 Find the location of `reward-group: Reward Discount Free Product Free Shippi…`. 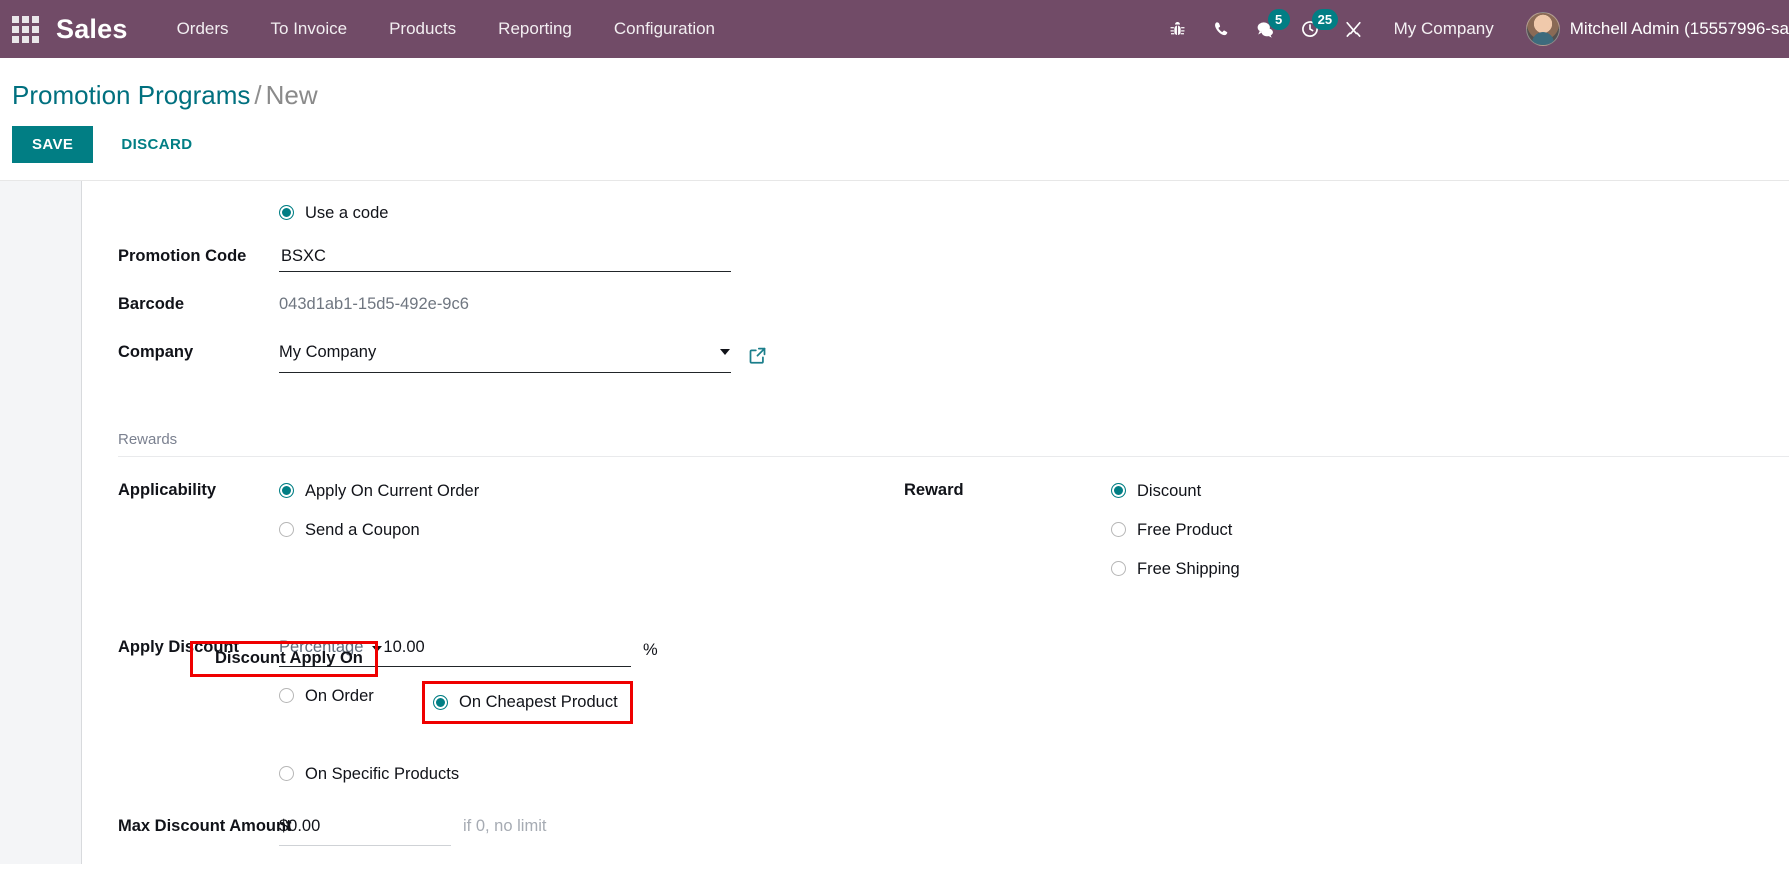

reward-group: Reward Discount Free Product Free Shippi… is located at coordinates (1346, 529).